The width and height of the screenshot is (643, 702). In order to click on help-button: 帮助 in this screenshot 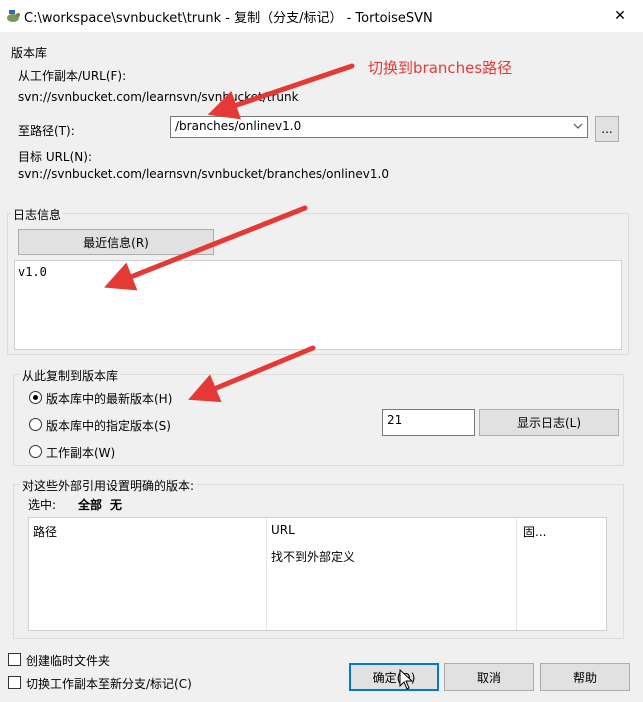, I will do `click(585, 677)`.